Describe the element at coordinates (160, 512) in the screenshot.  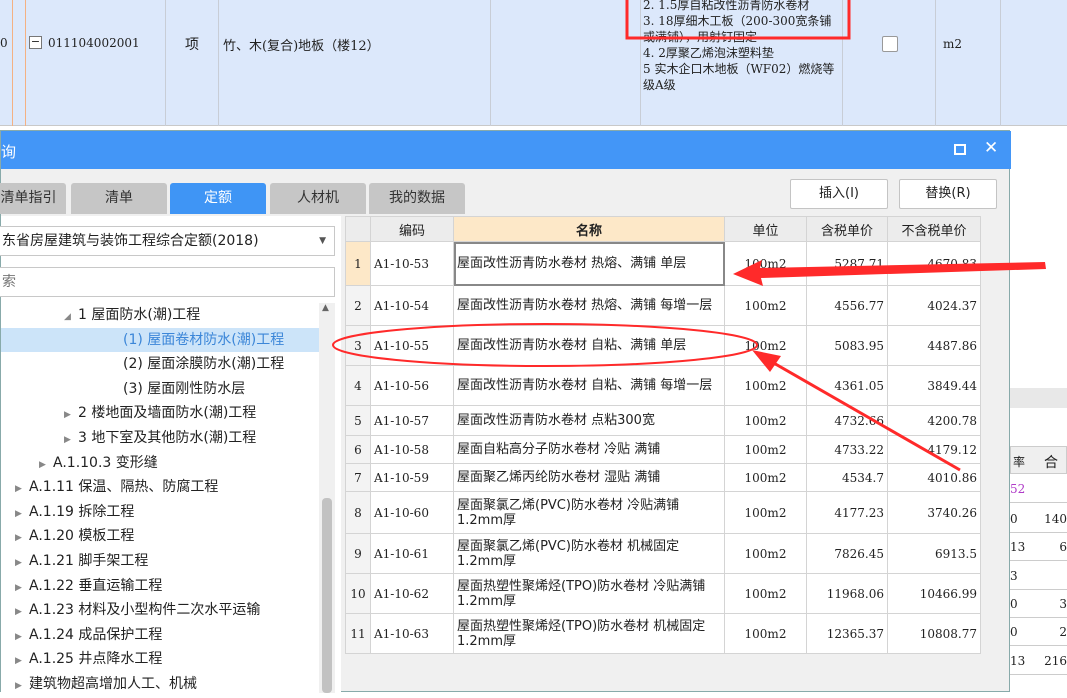
I see `tree-item: ▶ A.1.19 拆除工程` at that location.